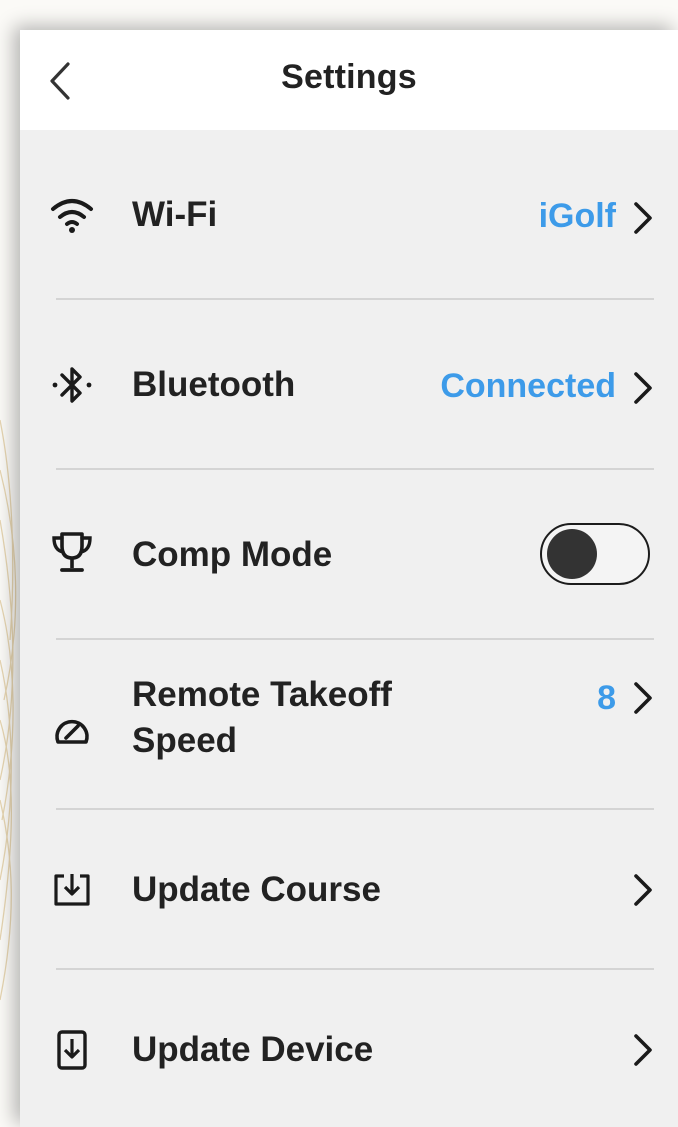  I want to click on bluetooth-status-value: Connected, so click(528, 386).